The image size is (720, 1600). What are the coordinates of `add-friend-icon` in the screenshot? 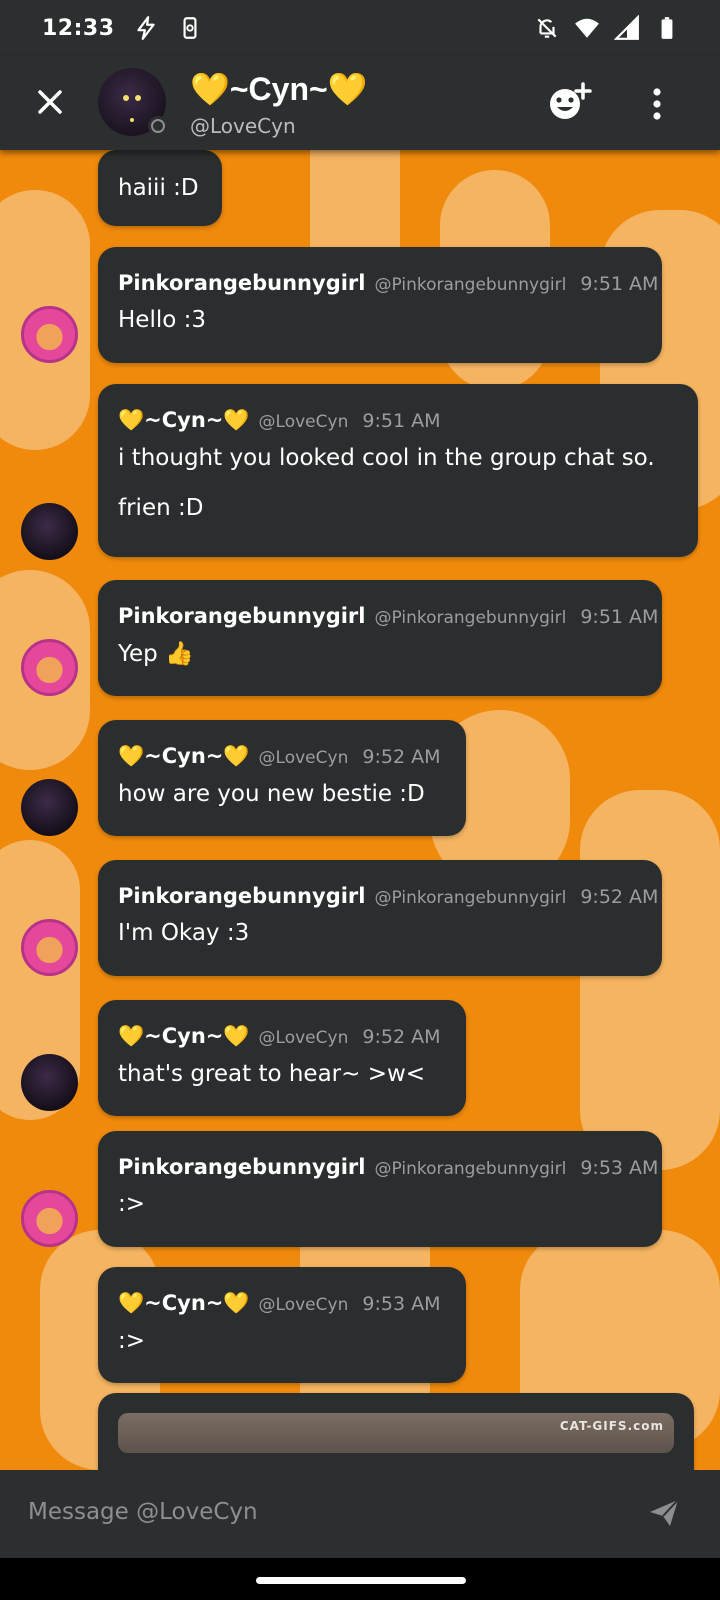 It's located at (569, 102).